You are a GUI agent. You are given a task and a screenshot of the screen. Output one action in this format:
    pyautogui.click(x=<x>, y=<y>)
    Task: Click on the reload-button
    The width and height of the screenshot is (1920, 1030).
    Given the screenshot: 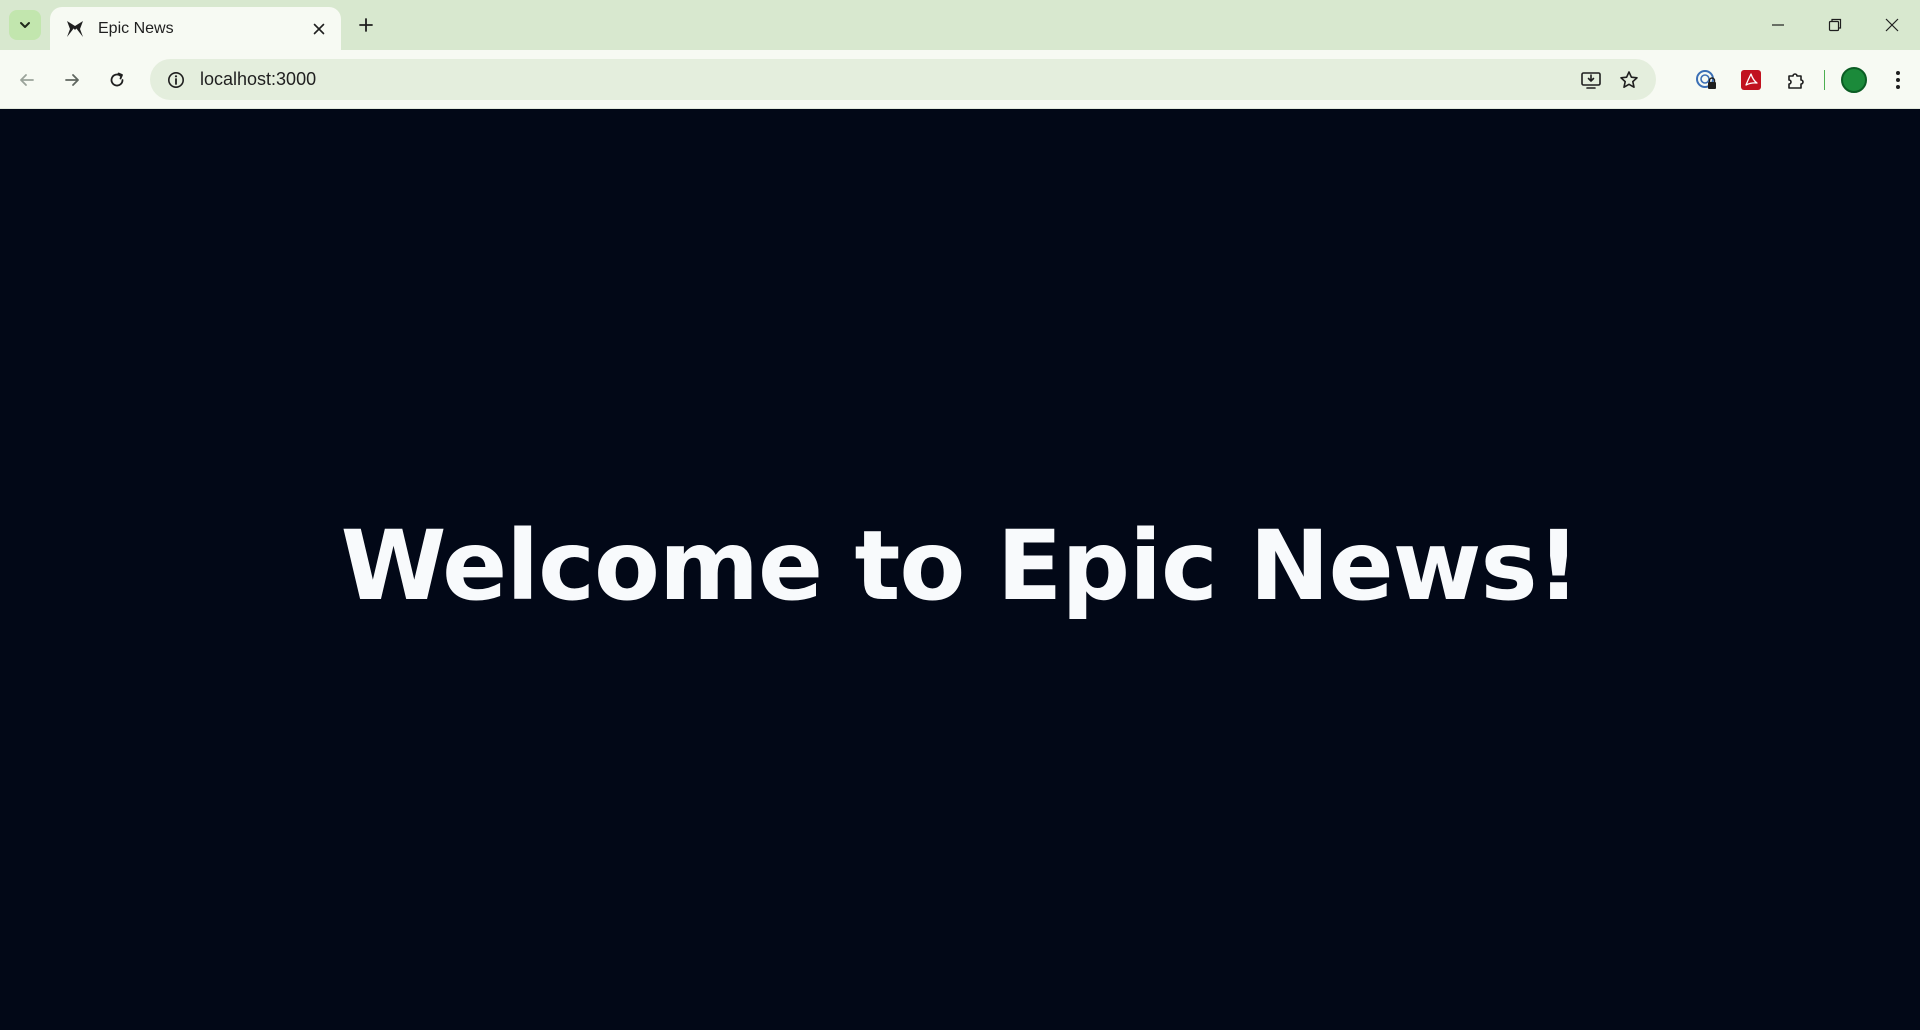 What is the action you would take?
    pyautogui.click(x=117, y=80)
    